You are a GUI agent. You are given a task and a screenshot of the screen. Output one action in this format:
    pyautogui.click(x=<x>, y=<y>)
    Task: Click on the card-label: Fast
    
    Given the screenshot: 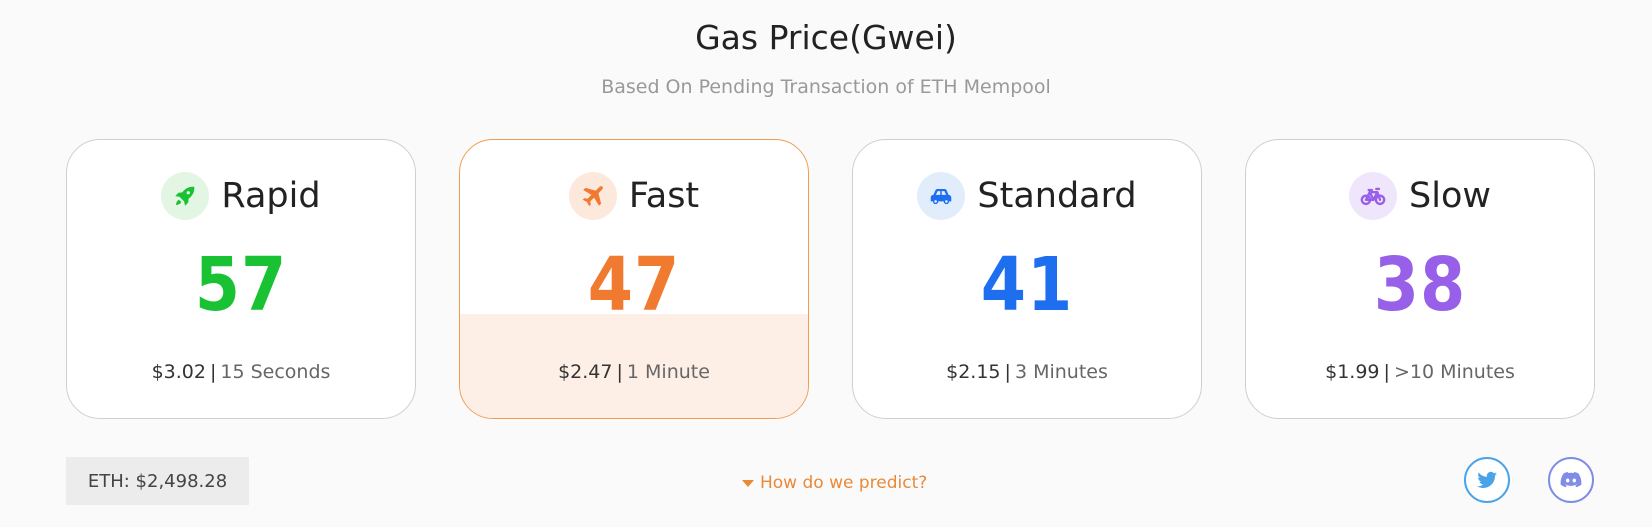 What is the action you would take?
    pyautogui.click(x=664, y=196)
    